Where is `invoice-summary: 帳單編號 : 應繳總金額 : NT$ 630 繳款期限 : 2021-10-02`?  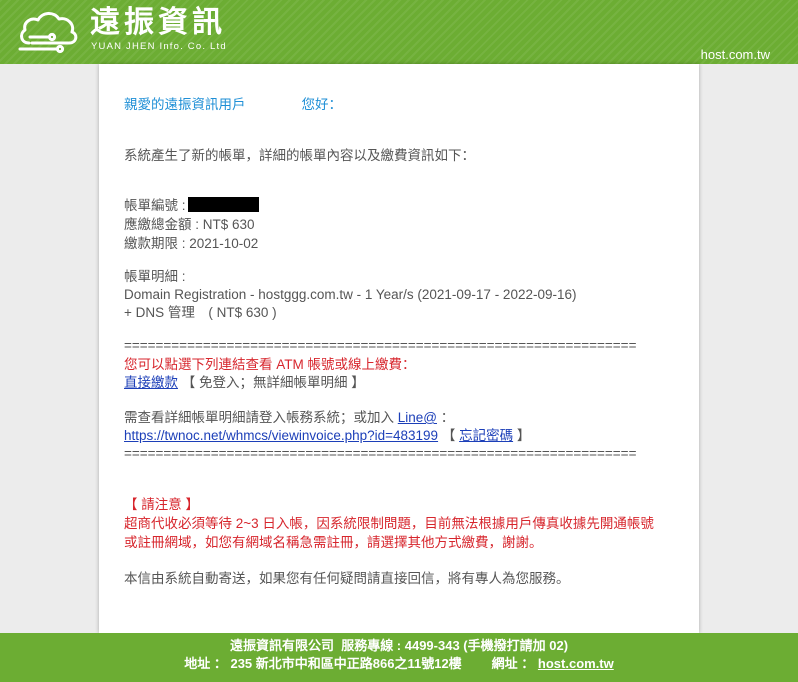
invoice-summary: 帳單編號 : 應繳總金額 : NT$ 630 繳款期限 : 2021-10-02 is located at coordinates (191, 224).